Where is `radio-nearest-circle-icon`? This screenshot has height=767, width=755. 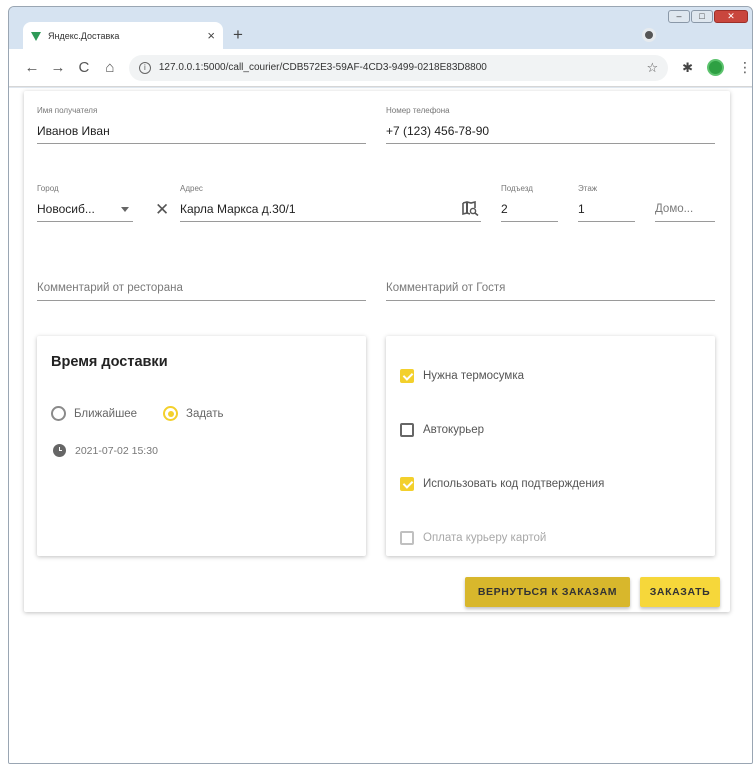
radio-nearest-circle-icon is located at coordinates (58, 413).